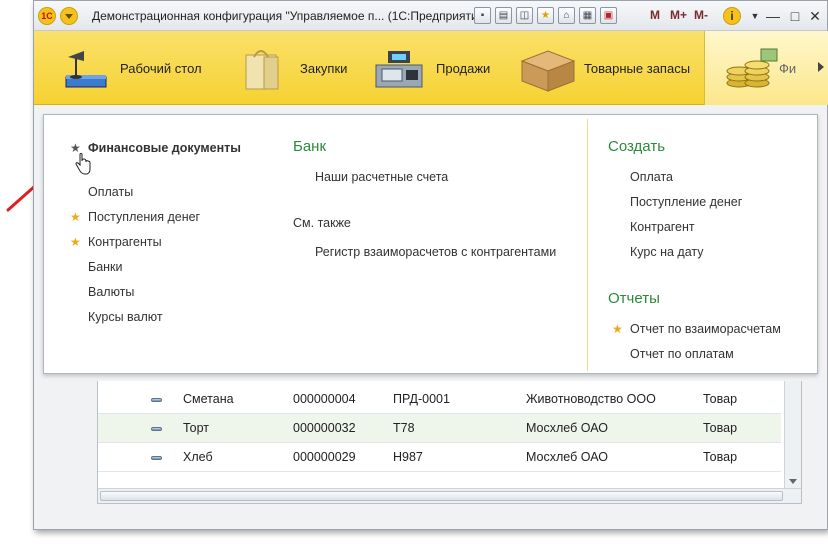  Describe the element at coordinates (682, 354) in the screenshot. I see `report-payments: Отчет по оплатам` at that location.